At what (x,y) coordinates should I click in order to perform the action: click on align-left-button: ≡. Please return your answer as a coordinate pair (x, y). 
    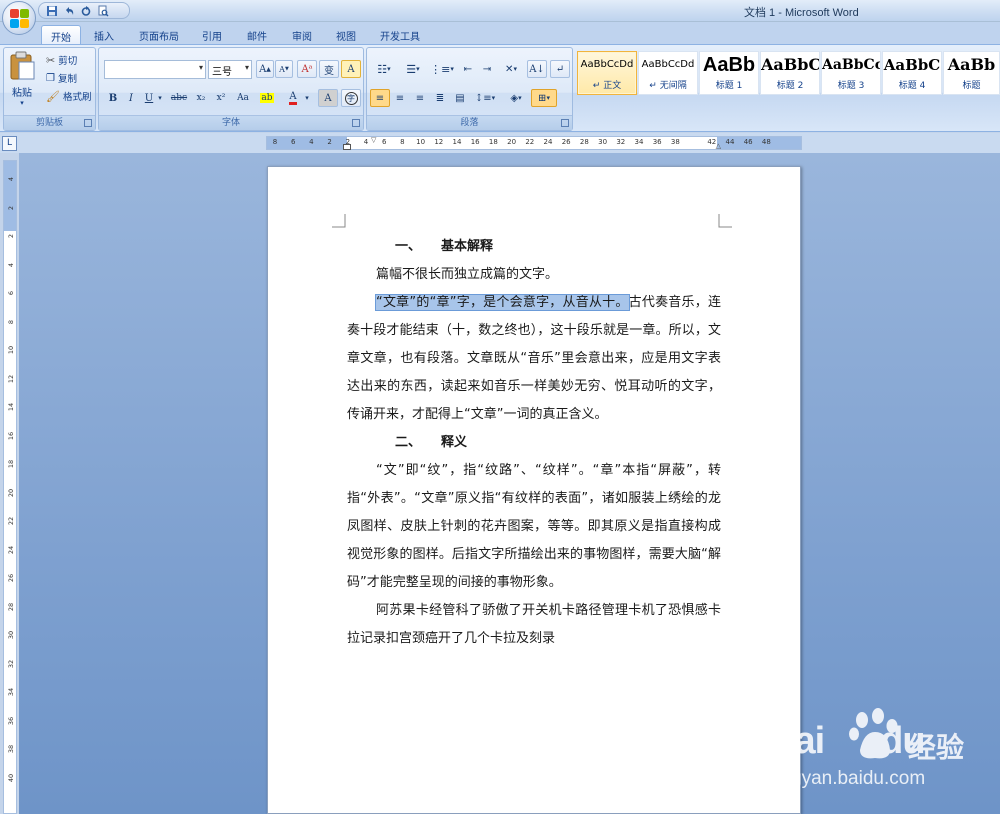
    Looking at the image, I should click on (380, 98).